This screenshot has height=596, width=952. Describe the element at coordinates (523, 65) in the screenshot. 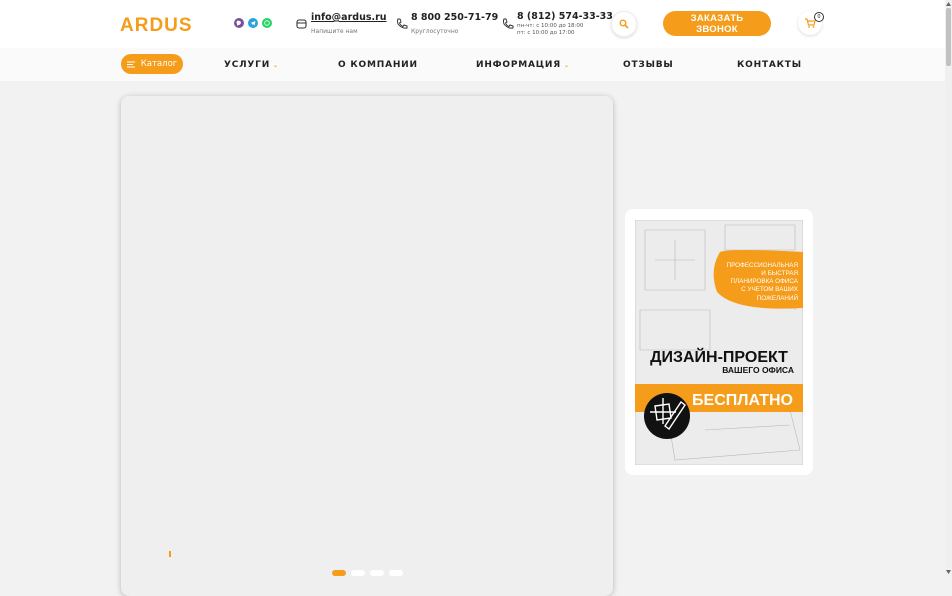

I see `nav-item-info: ИНФОРМАЦИЯ ⌄` at that location.